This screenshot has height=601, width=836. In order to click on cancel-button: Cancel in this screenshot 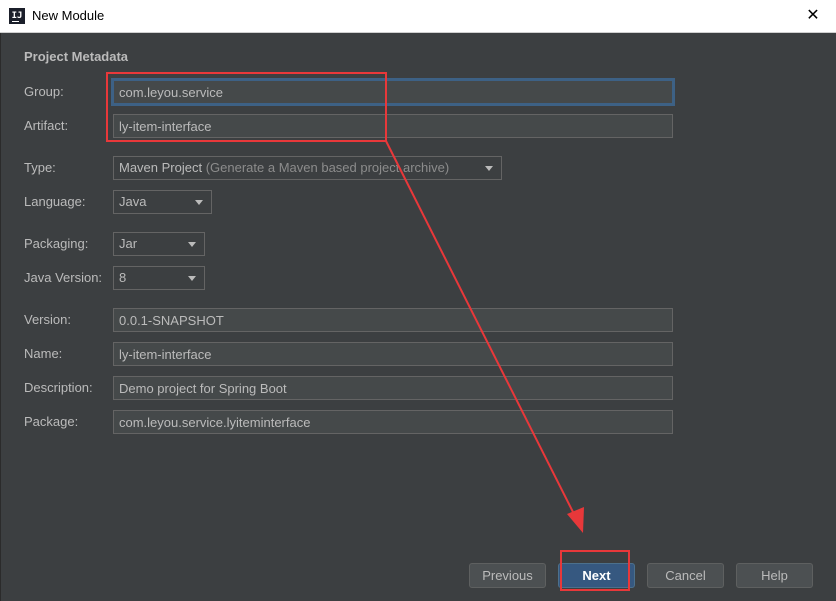, I will do `click(685, 575)`.